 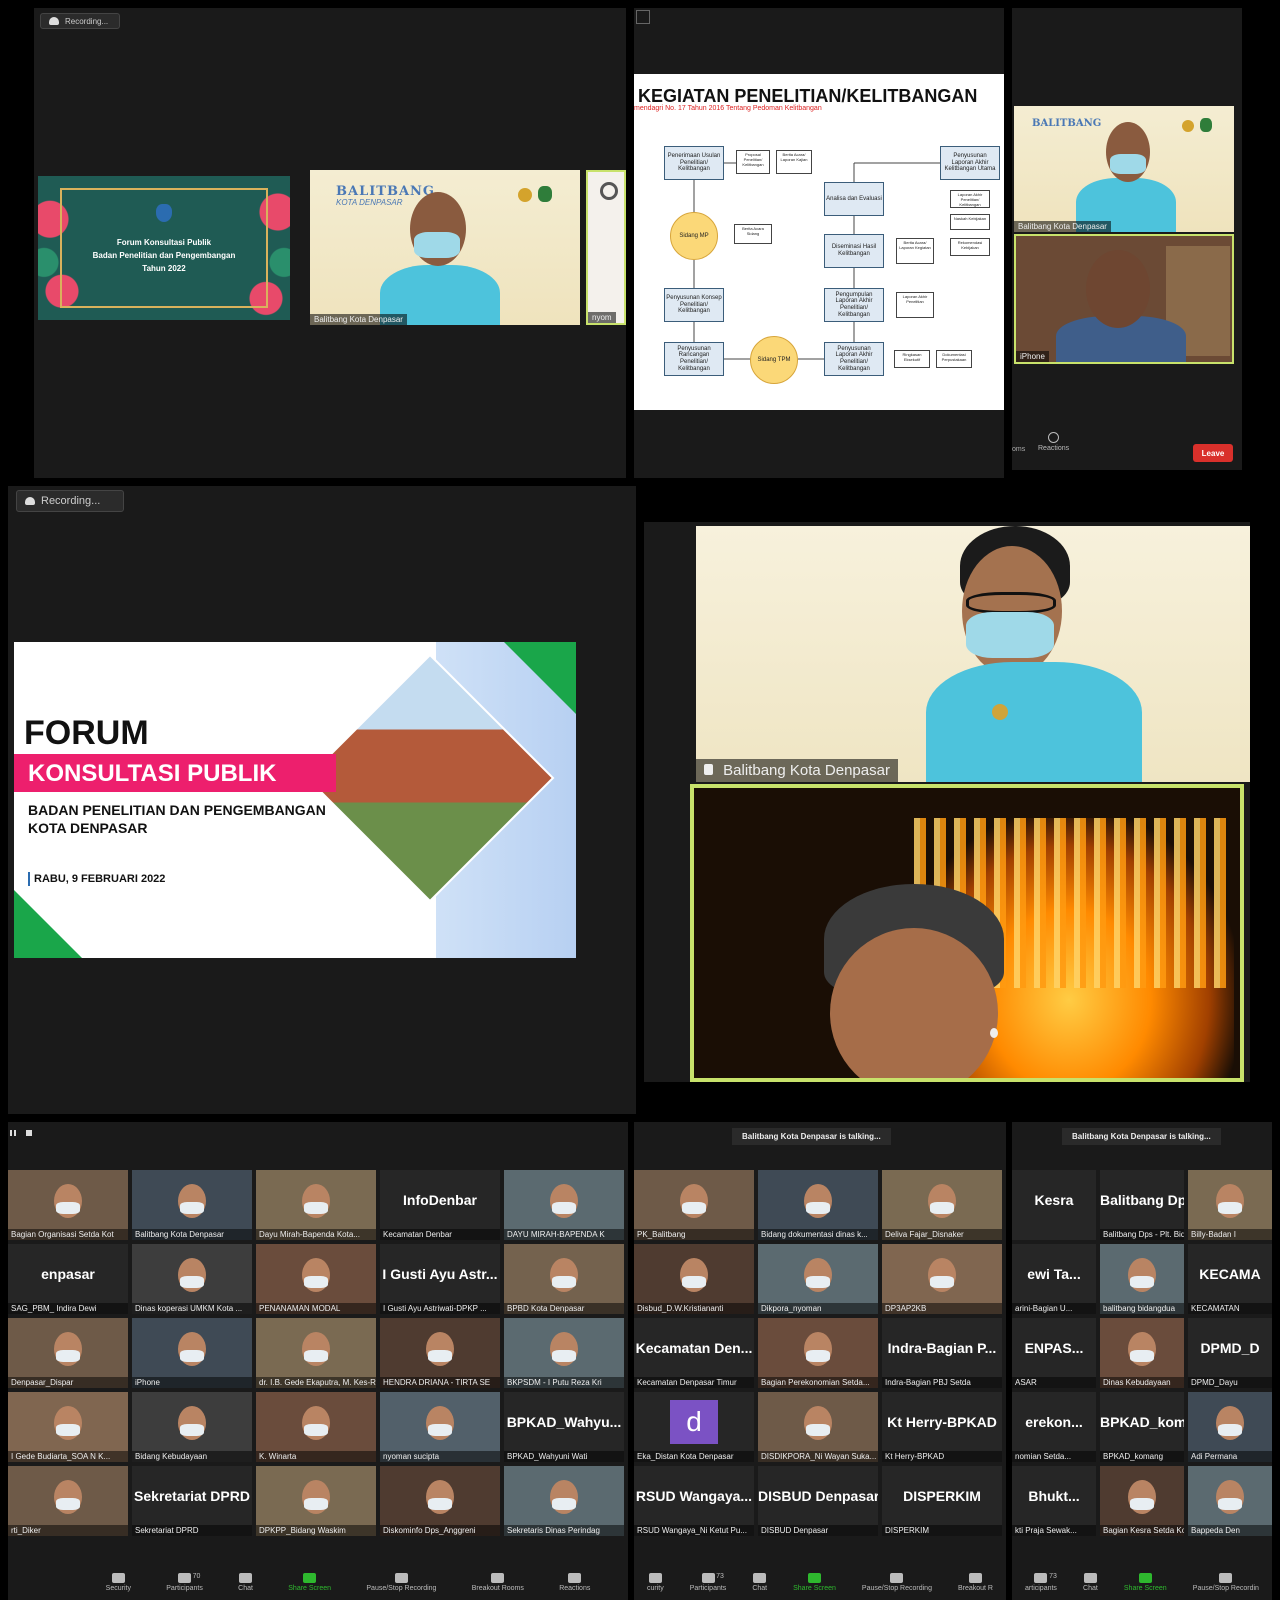 I want to click on participant-tile: DISPERKIM DISPERKIM, so click(x=942, y=1501).